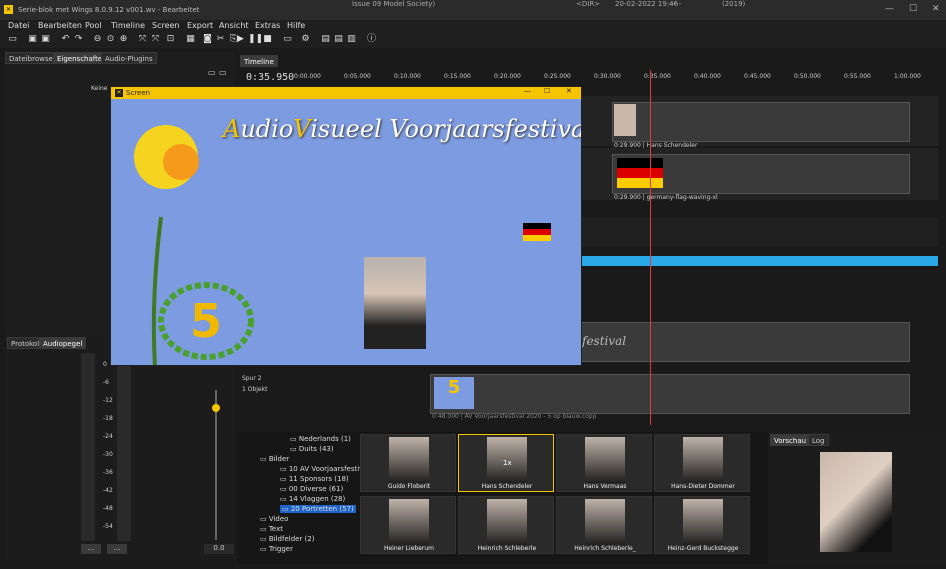 The height and width of the screenshot is (569, 946). I want to click on menu-bearbeiten: Bearbeiten, so click(60, 25).